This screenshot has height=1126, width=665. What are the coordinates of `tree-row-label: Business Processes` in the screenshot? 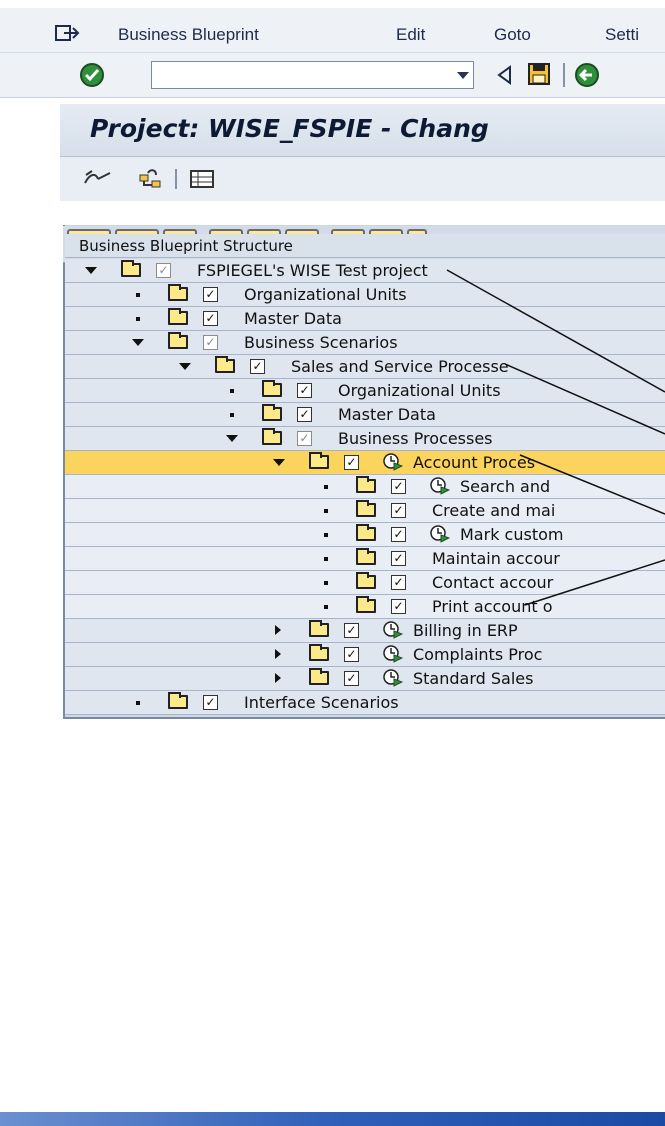 It's located at (415, 438).